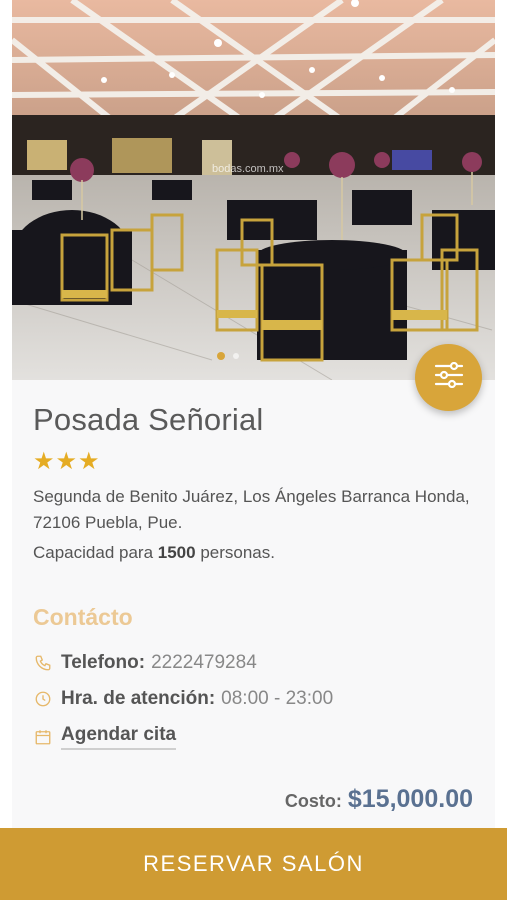 The width and height of the screenshot is (507, 900). What do you see at coordinates (138, 698) in the screenshot?
I see `hours-label: Hra. de atención:` at bounding box center [138, 698].